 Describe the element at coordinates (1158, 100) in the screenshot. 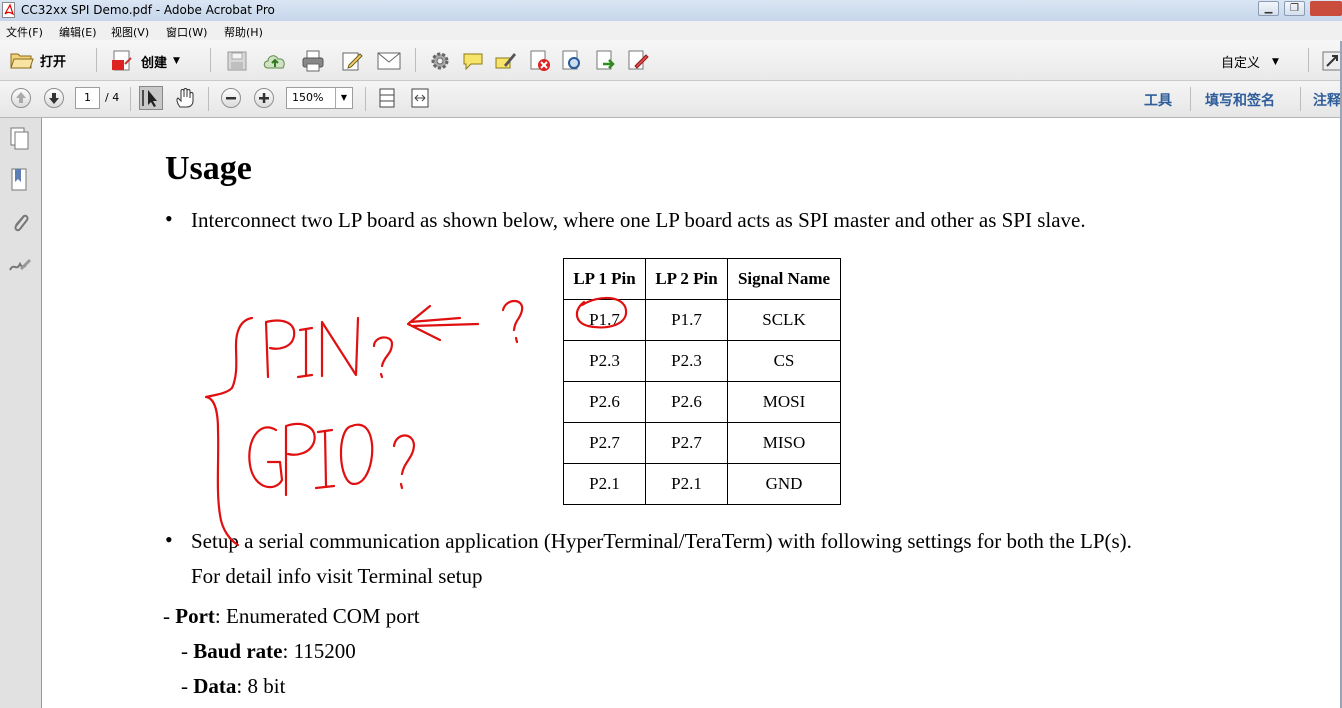

I see `tools-link: 工具` at that location.